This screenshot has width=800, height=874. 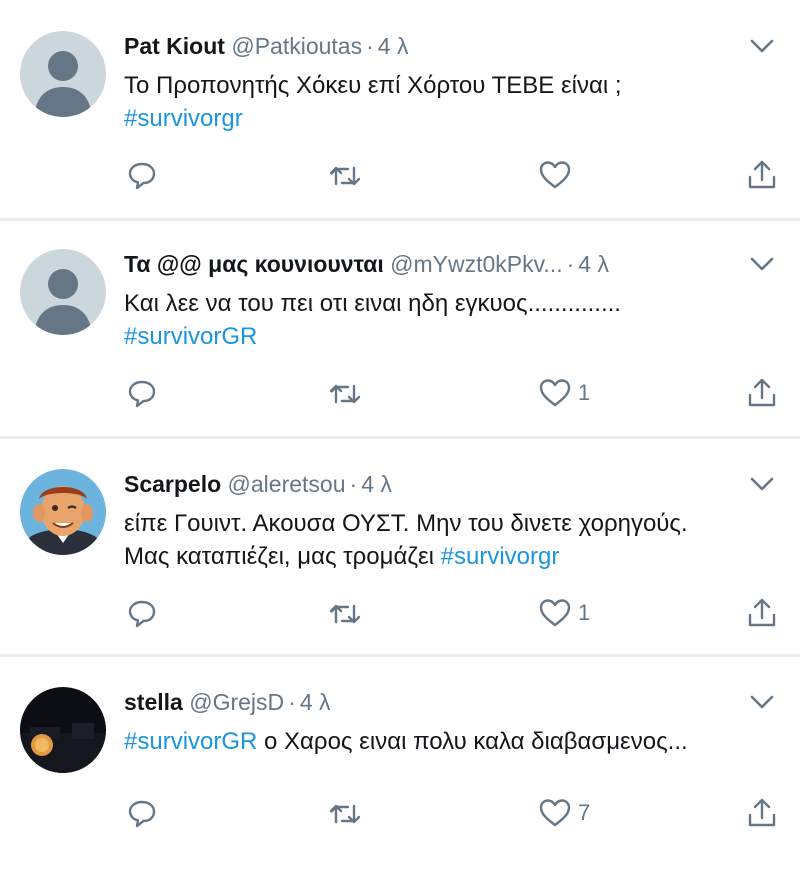 I want to click on text-span: Μας καταπιέζει, μας τρομάζει, so click(x=282, y=556).